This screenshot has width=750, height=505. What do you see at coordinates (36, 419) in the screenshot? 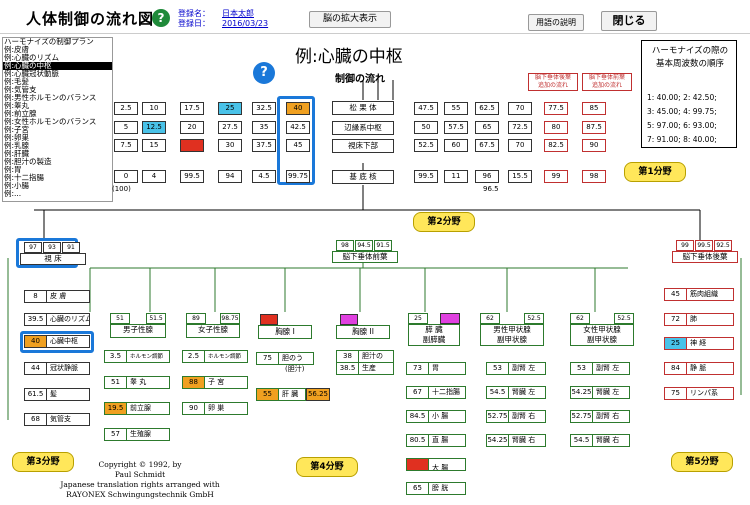
I see `organ-value: 68` at bounding box center [36, 419].